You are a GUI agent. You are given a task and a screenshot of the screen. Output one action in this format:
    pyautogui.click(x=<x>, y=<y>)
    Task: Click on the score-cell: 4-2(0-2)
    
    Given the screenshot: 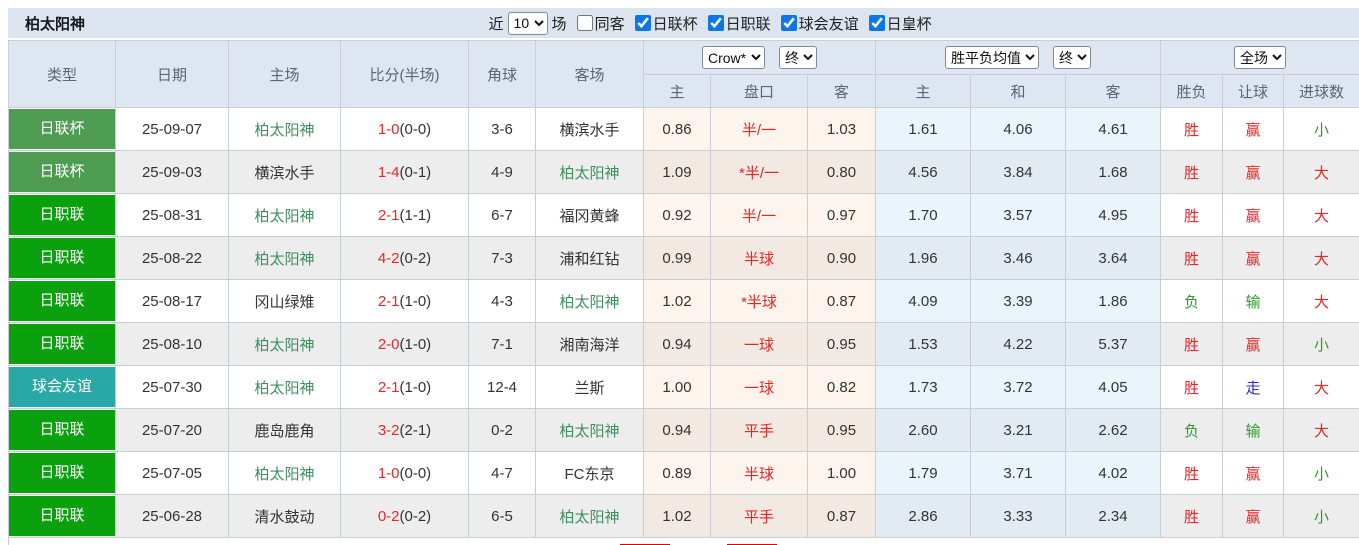 What is the action you would take?
    pyautogui.click(x=404, y=258)
    